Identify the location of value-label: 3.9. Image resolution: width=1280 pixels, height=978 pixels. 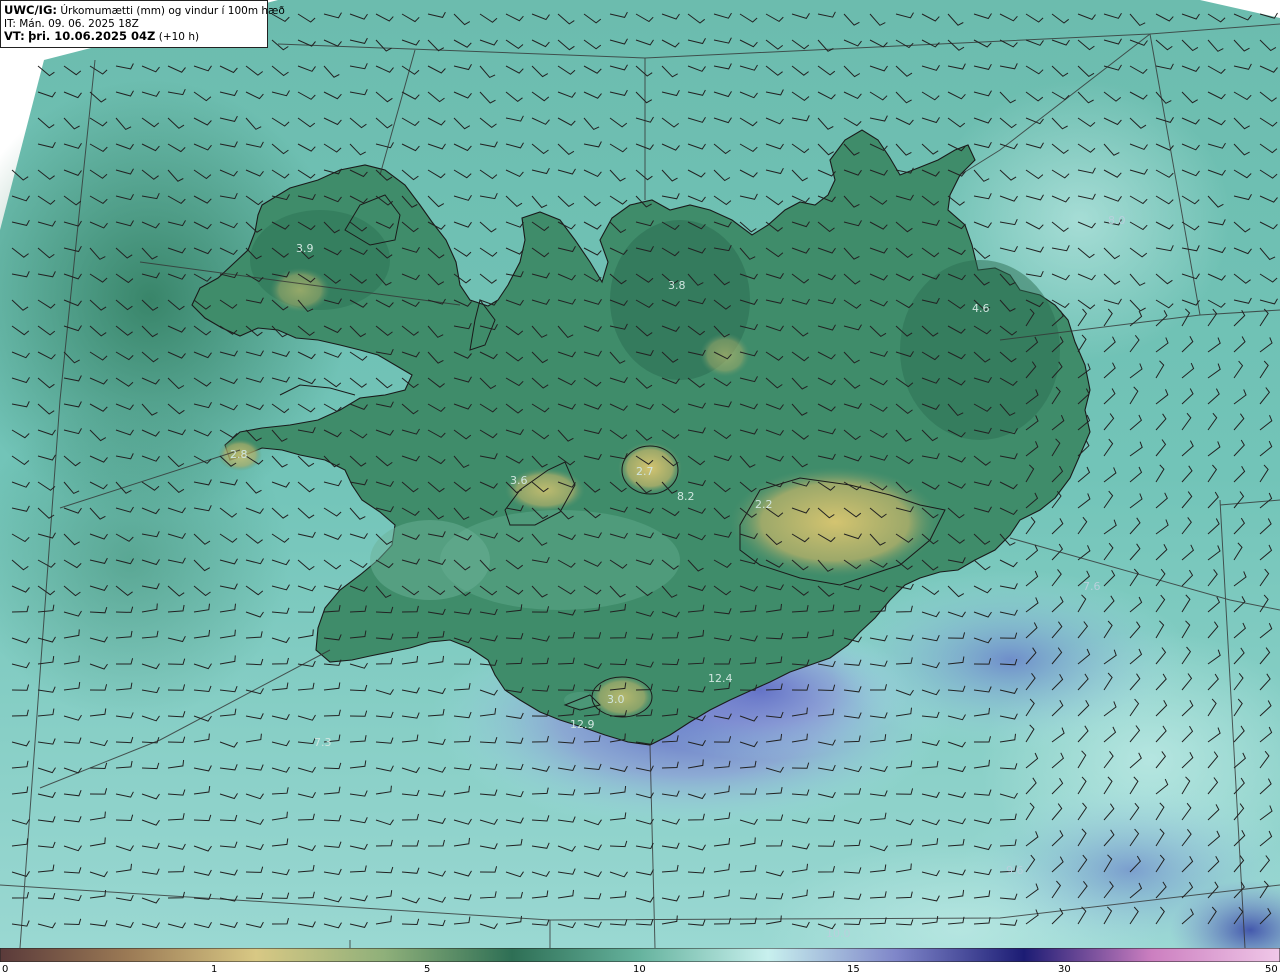
(305, 248).